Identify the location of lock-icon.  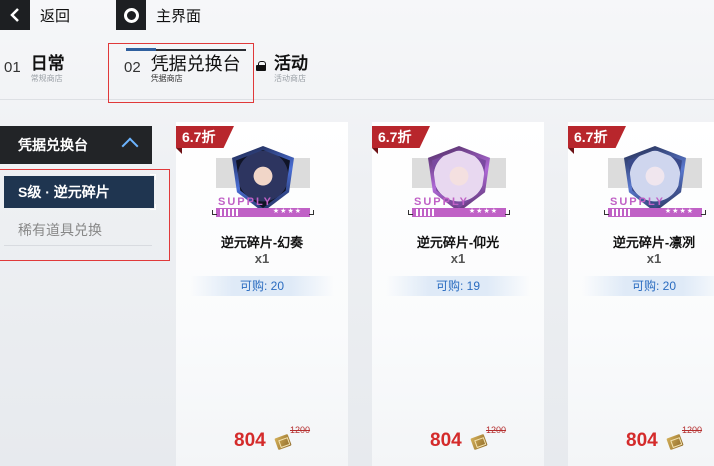
(261, 66).